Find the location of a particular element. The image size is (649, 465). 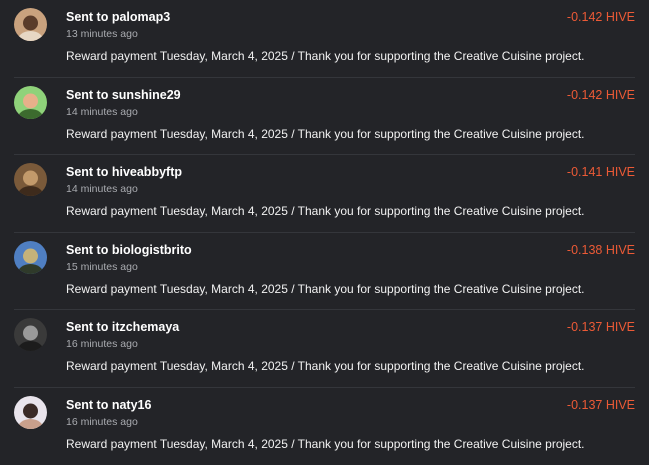

transaction-title: Sent to hiveabbyftp is located at coordinates (124, 172).